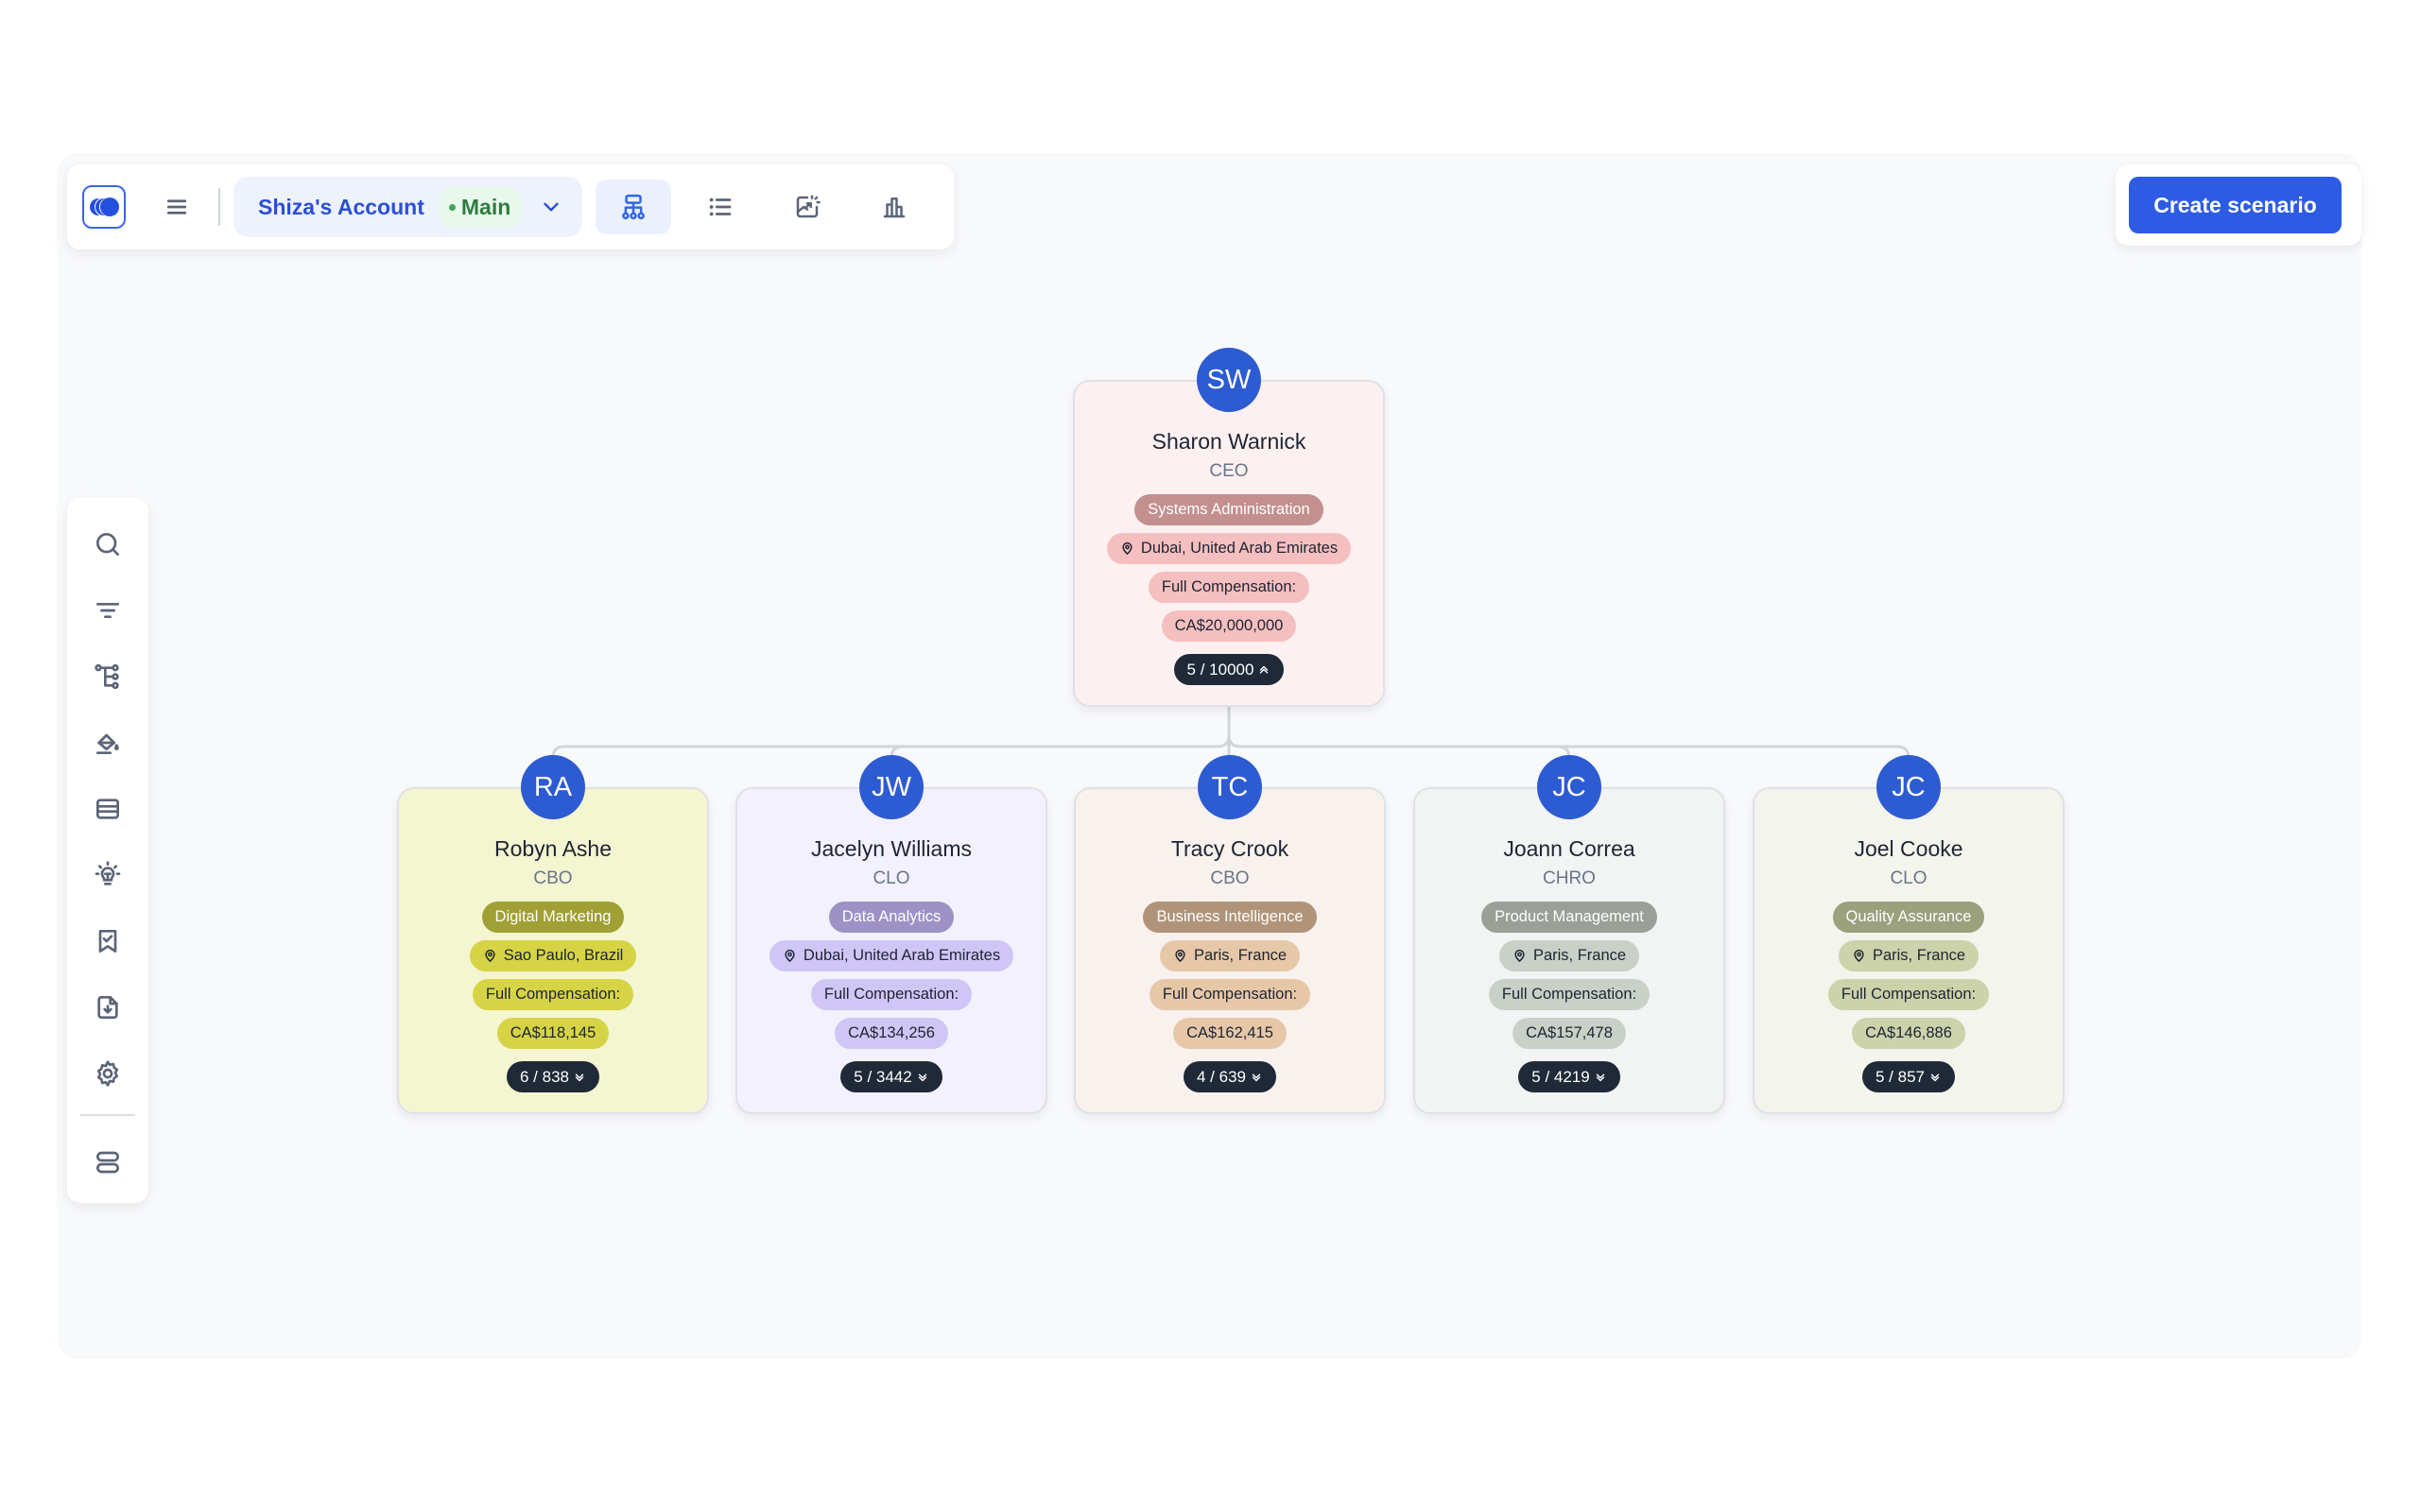  I want to click on reports-toggle: 5 / 857, so click(1908, 1076).